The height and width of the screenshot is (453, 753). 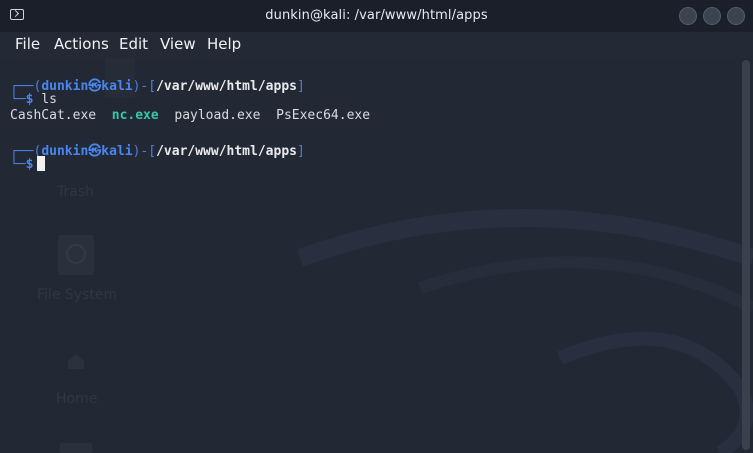 What do you see at coordinates (224, 44) in the screenshot?
I see `menu-help: Help` at bounding box center [224, 44].